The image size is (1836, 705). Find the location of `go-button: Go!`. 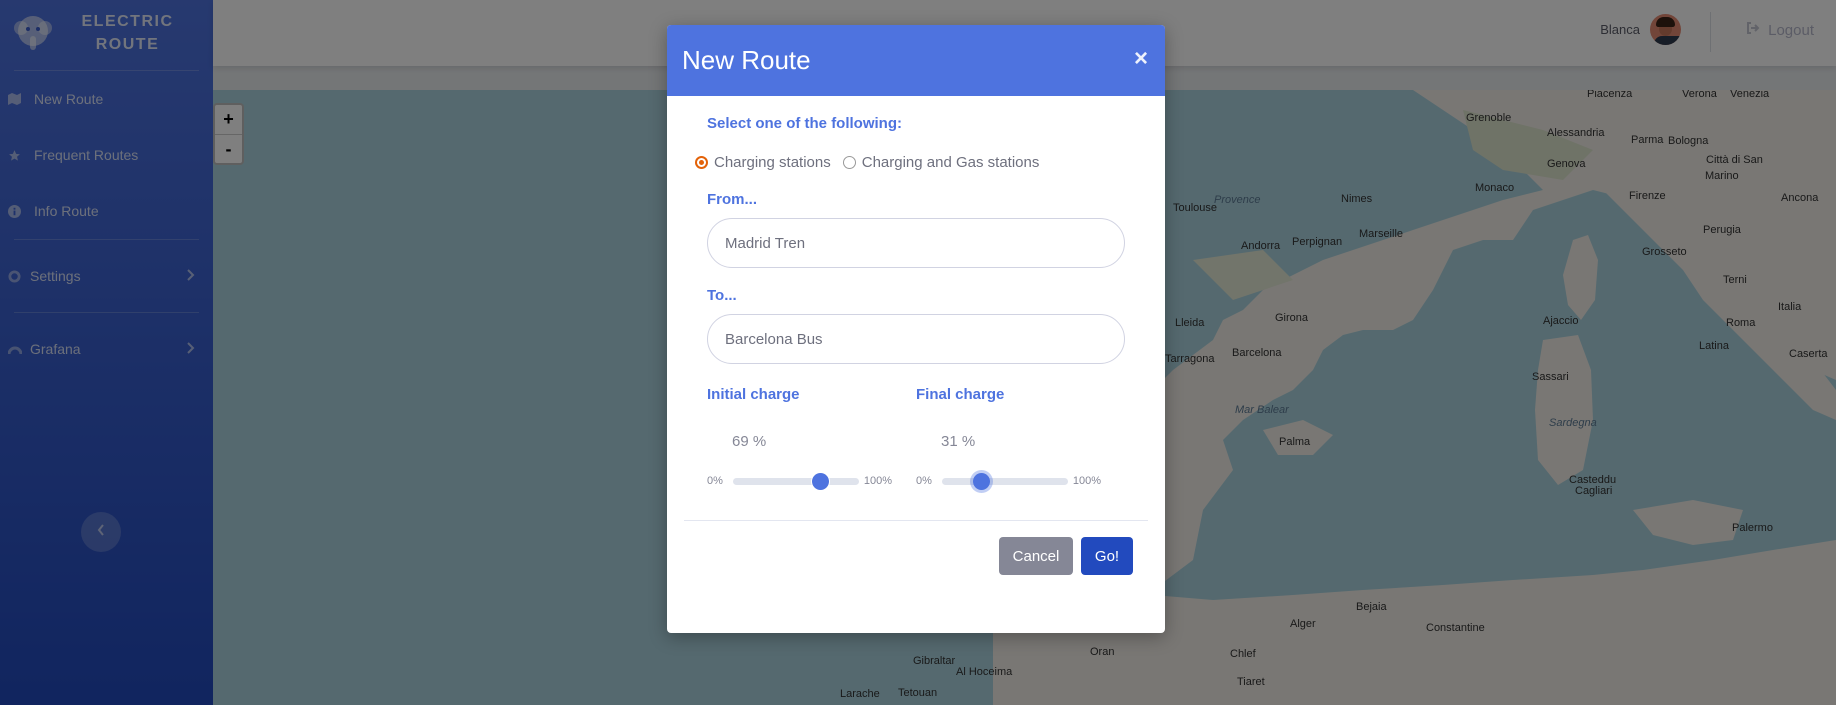

go-button: Go! is located at coordinates (1107, 556).